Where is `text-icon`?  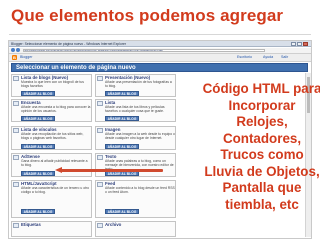 text-icon is located at coordinates (100, 157).